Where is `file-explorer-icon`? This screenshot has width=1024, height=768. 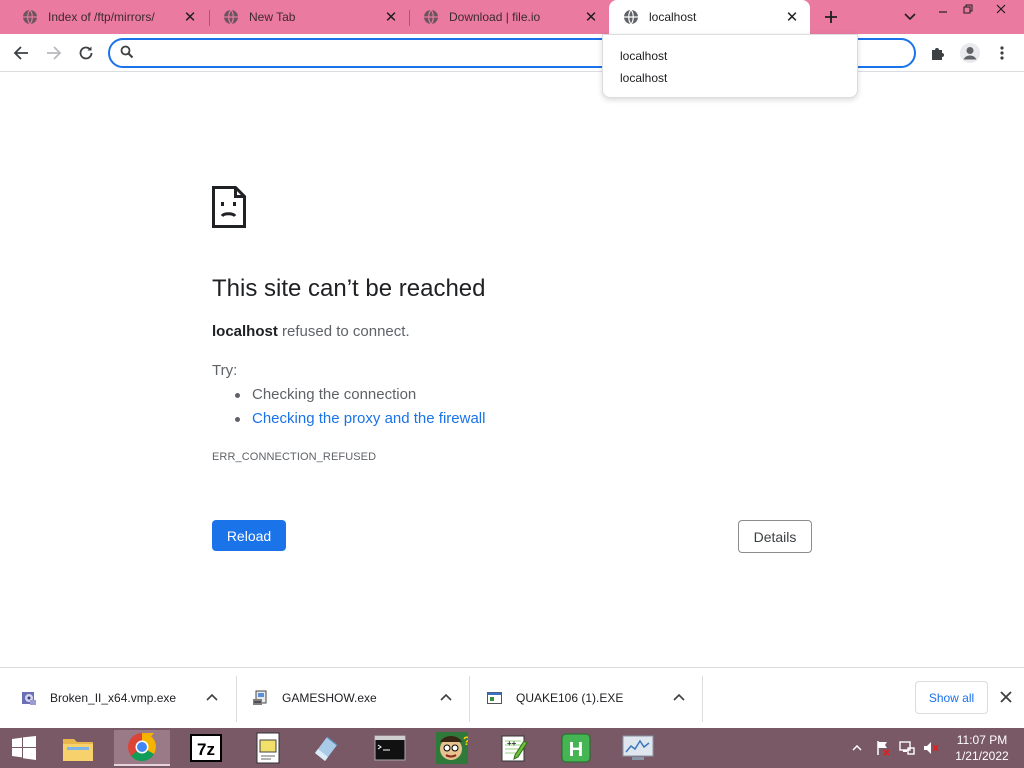 file-explorer-icon is located at coordinates (78, 748).